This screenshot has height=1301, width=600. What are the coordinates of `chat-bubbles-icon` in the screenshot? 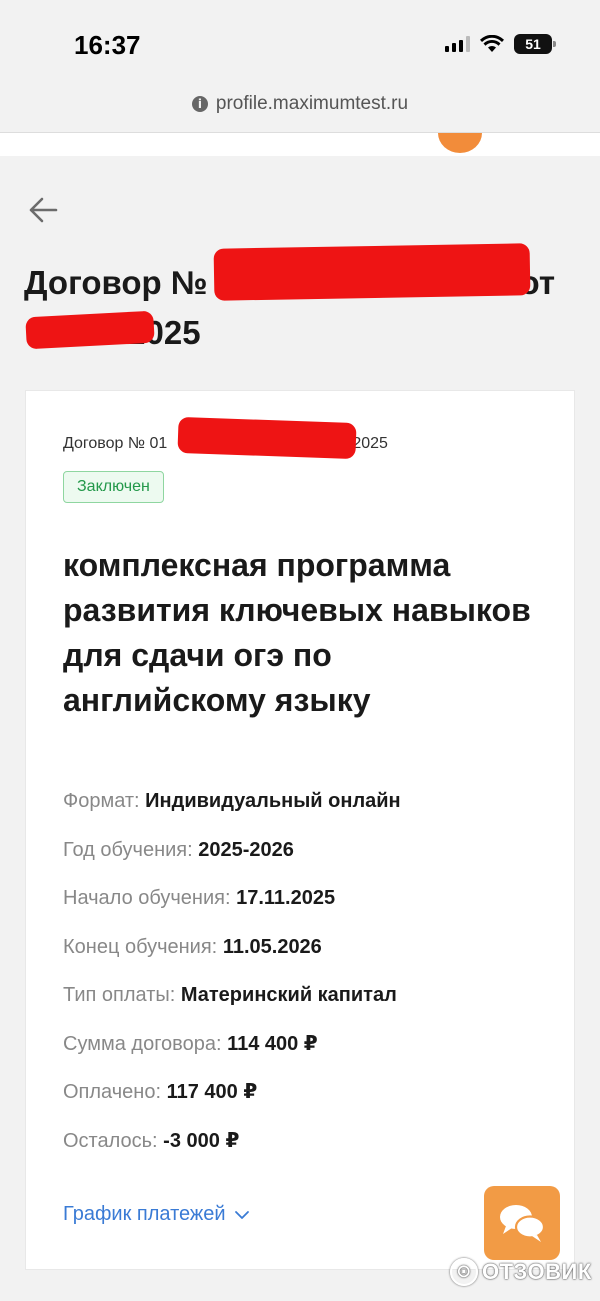 It's located at (523, 1223).